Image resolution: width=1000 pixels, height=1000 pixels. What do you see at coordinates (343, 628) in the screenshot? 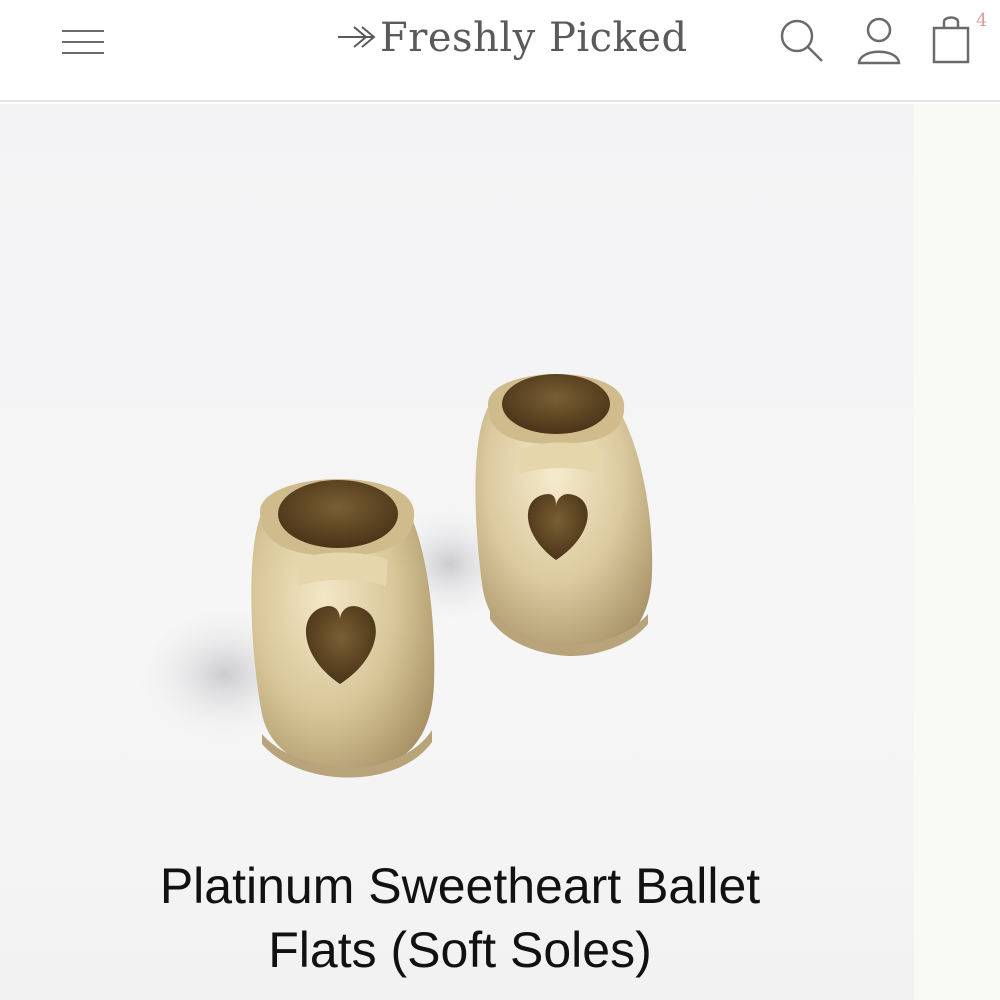
I see `left-shoe` at bounding box center [343, 628].